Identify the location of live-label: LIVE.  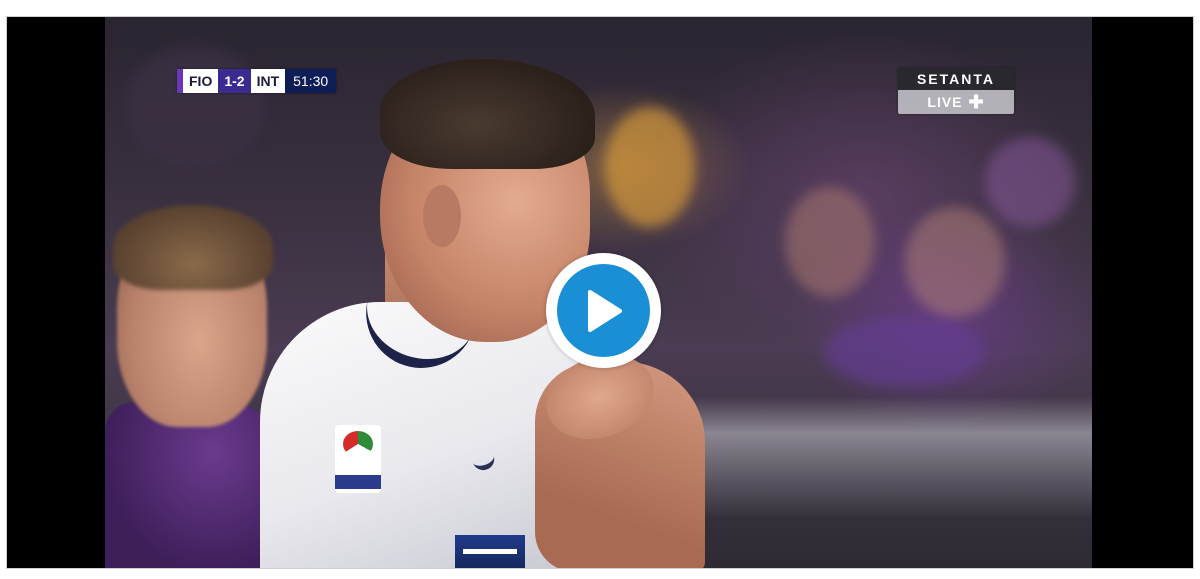
(945, 102).